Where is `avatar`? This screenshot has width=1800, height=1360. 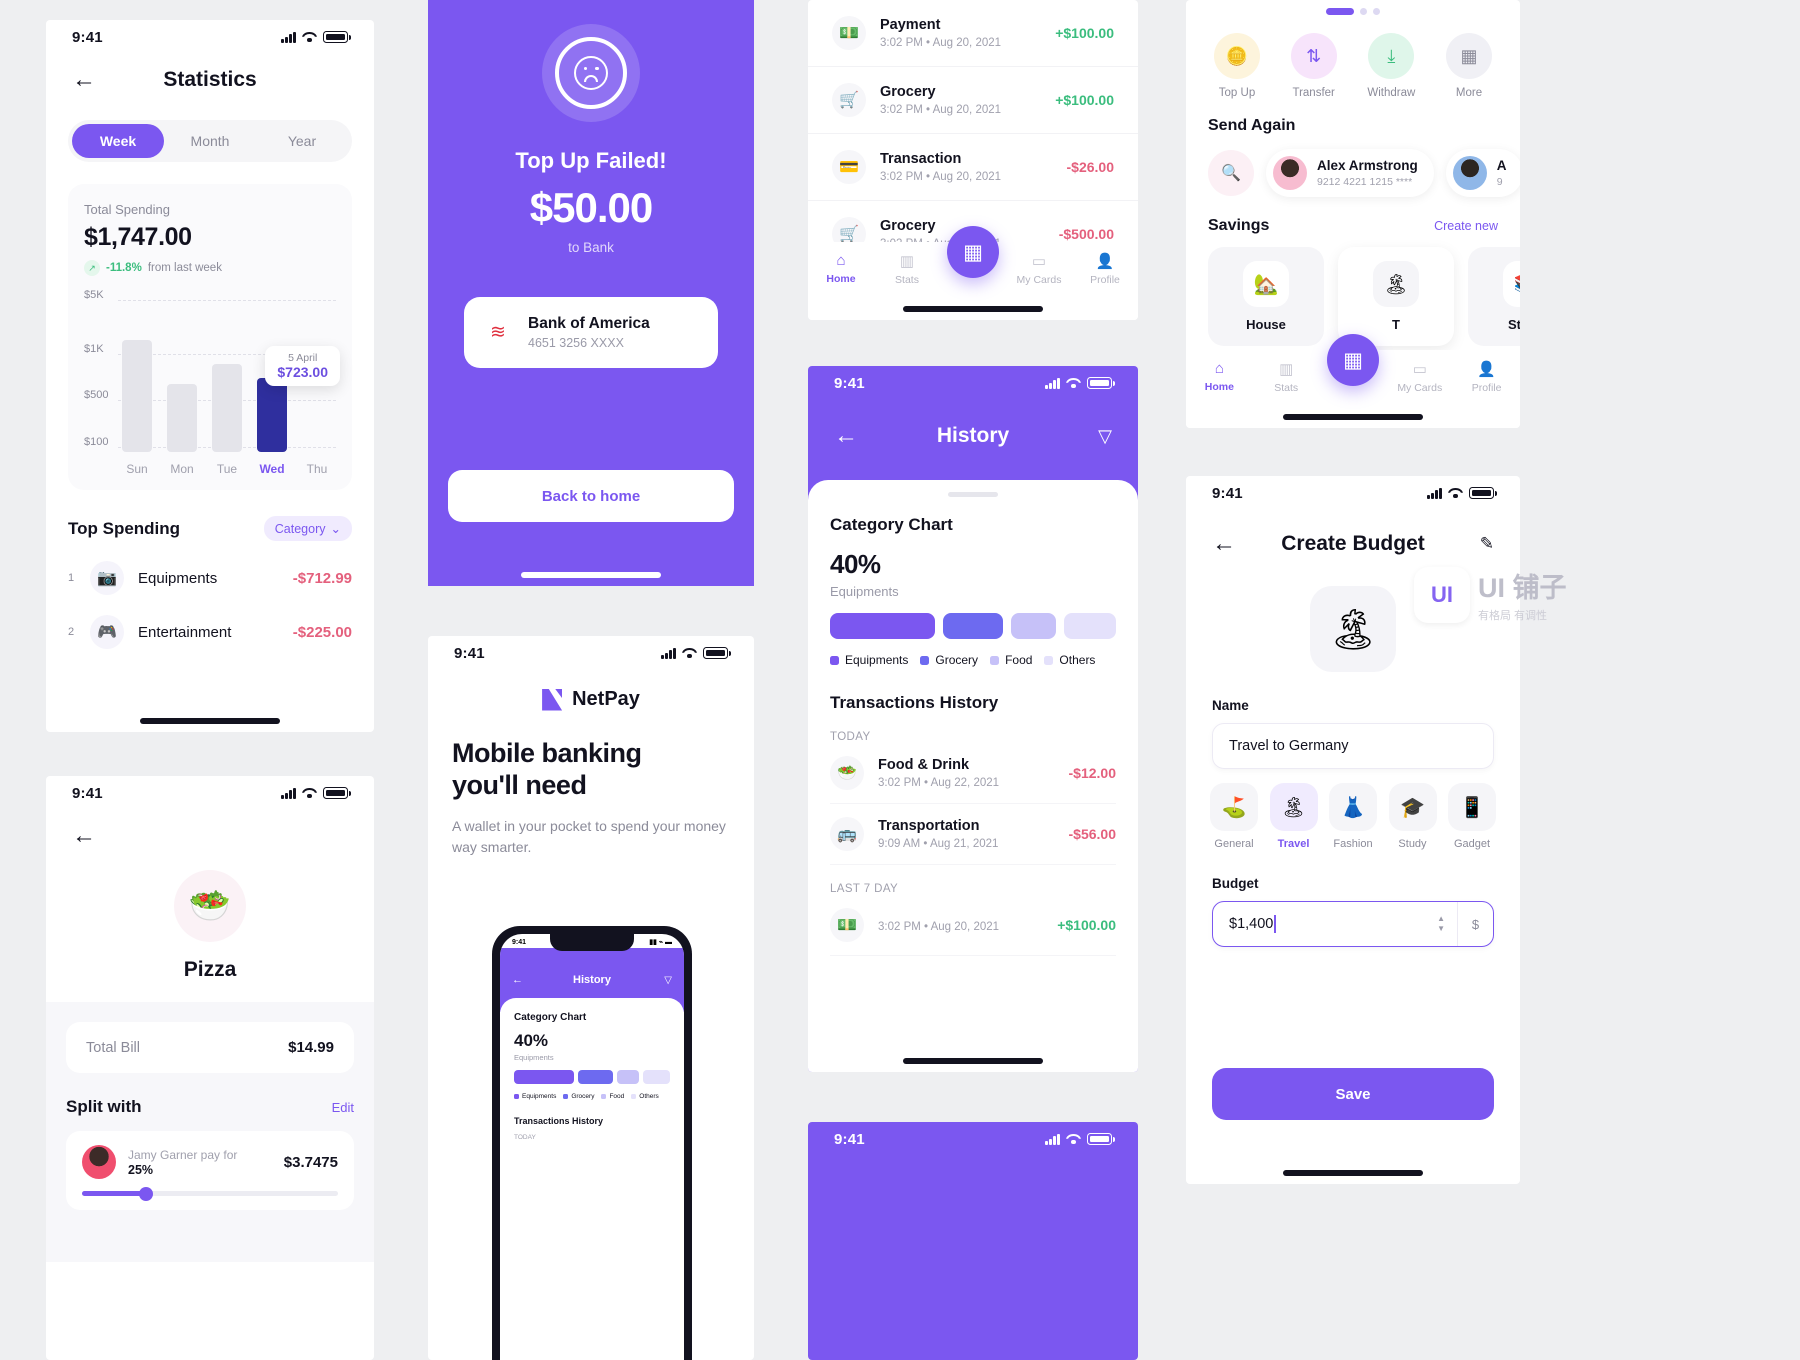
avatar is located at coordinates (1290, 173).